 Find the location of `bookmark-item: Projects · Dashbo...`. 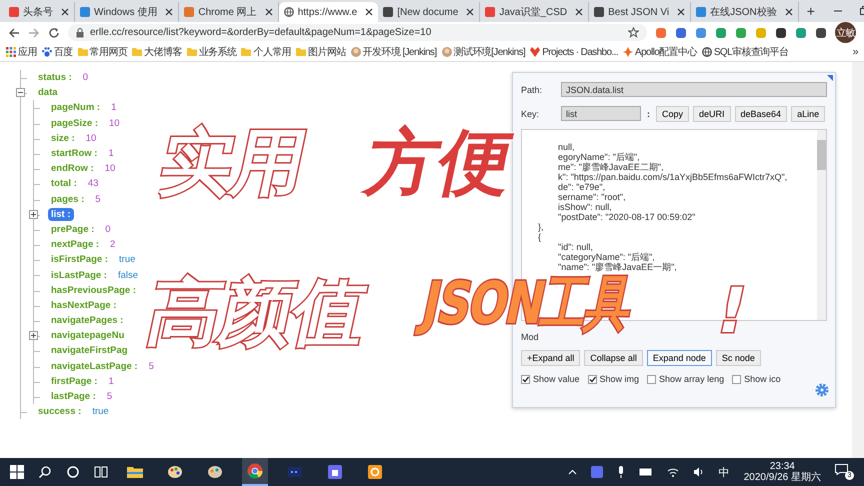

bookmark-item: Projects · Dashbo... is located at coordinates (574, 52).